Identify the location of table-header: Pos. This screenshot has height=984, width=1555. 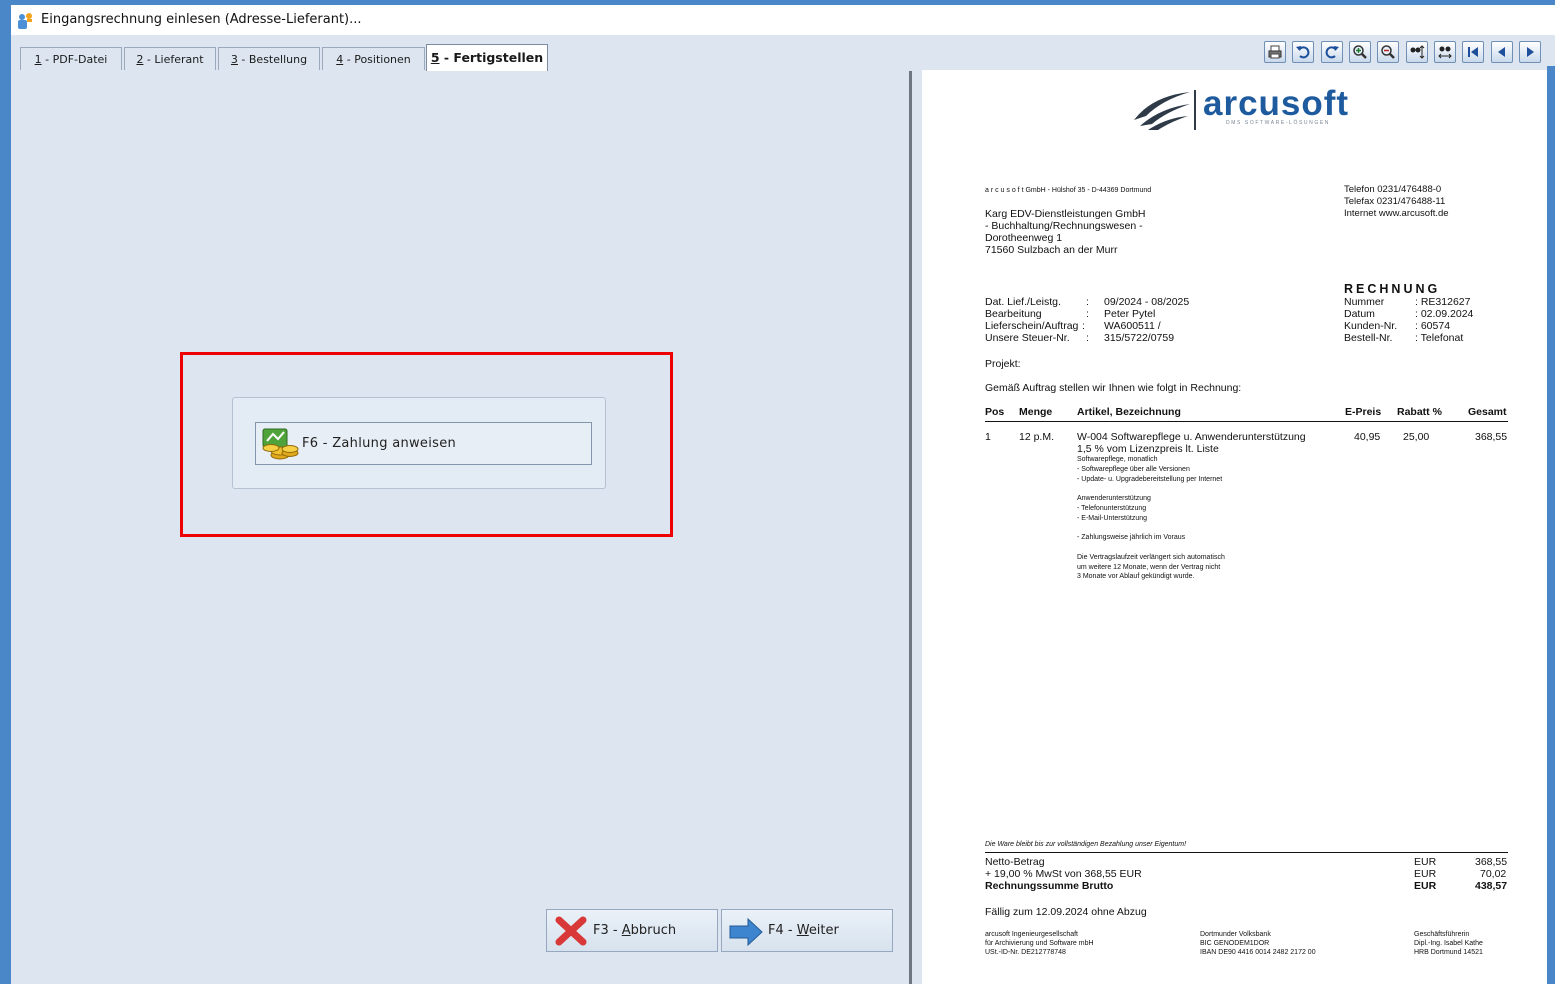
(995, 412).